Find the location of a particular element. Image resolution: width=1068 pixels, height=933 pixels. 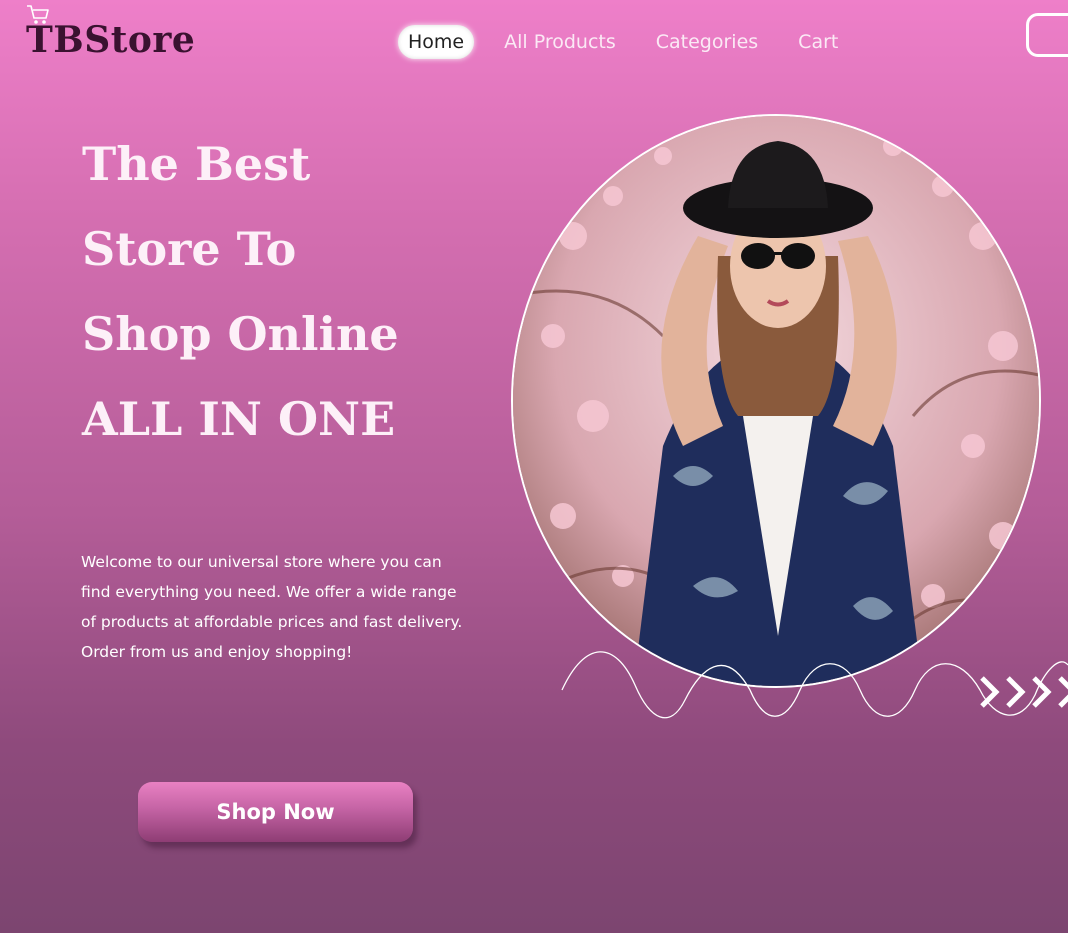

headline-line-1: The Best is located at coordinates (196, 164).